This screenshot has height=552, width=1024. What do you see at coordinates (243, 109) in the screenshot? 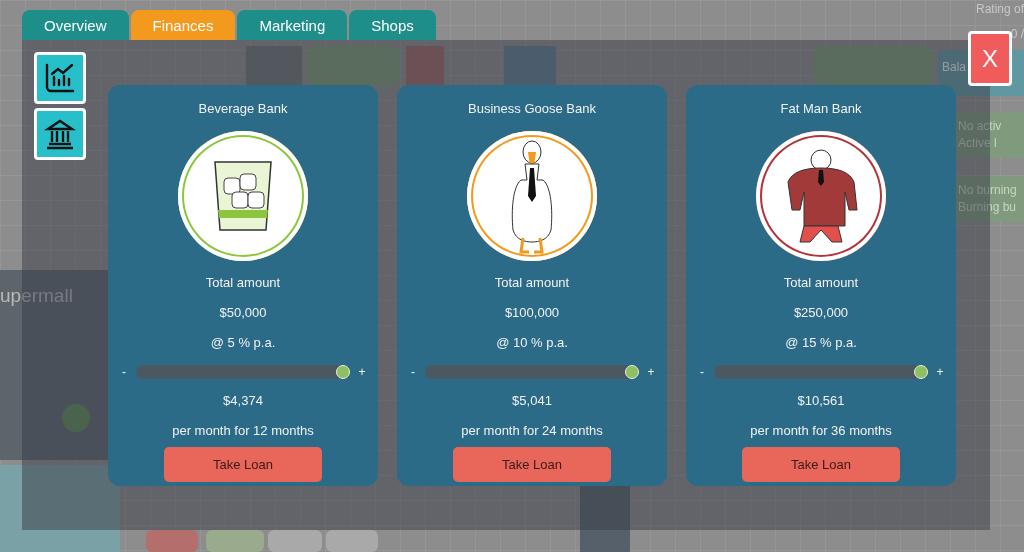
I see `bank-name: Beverage Bank` at bounding box center [243, 109].